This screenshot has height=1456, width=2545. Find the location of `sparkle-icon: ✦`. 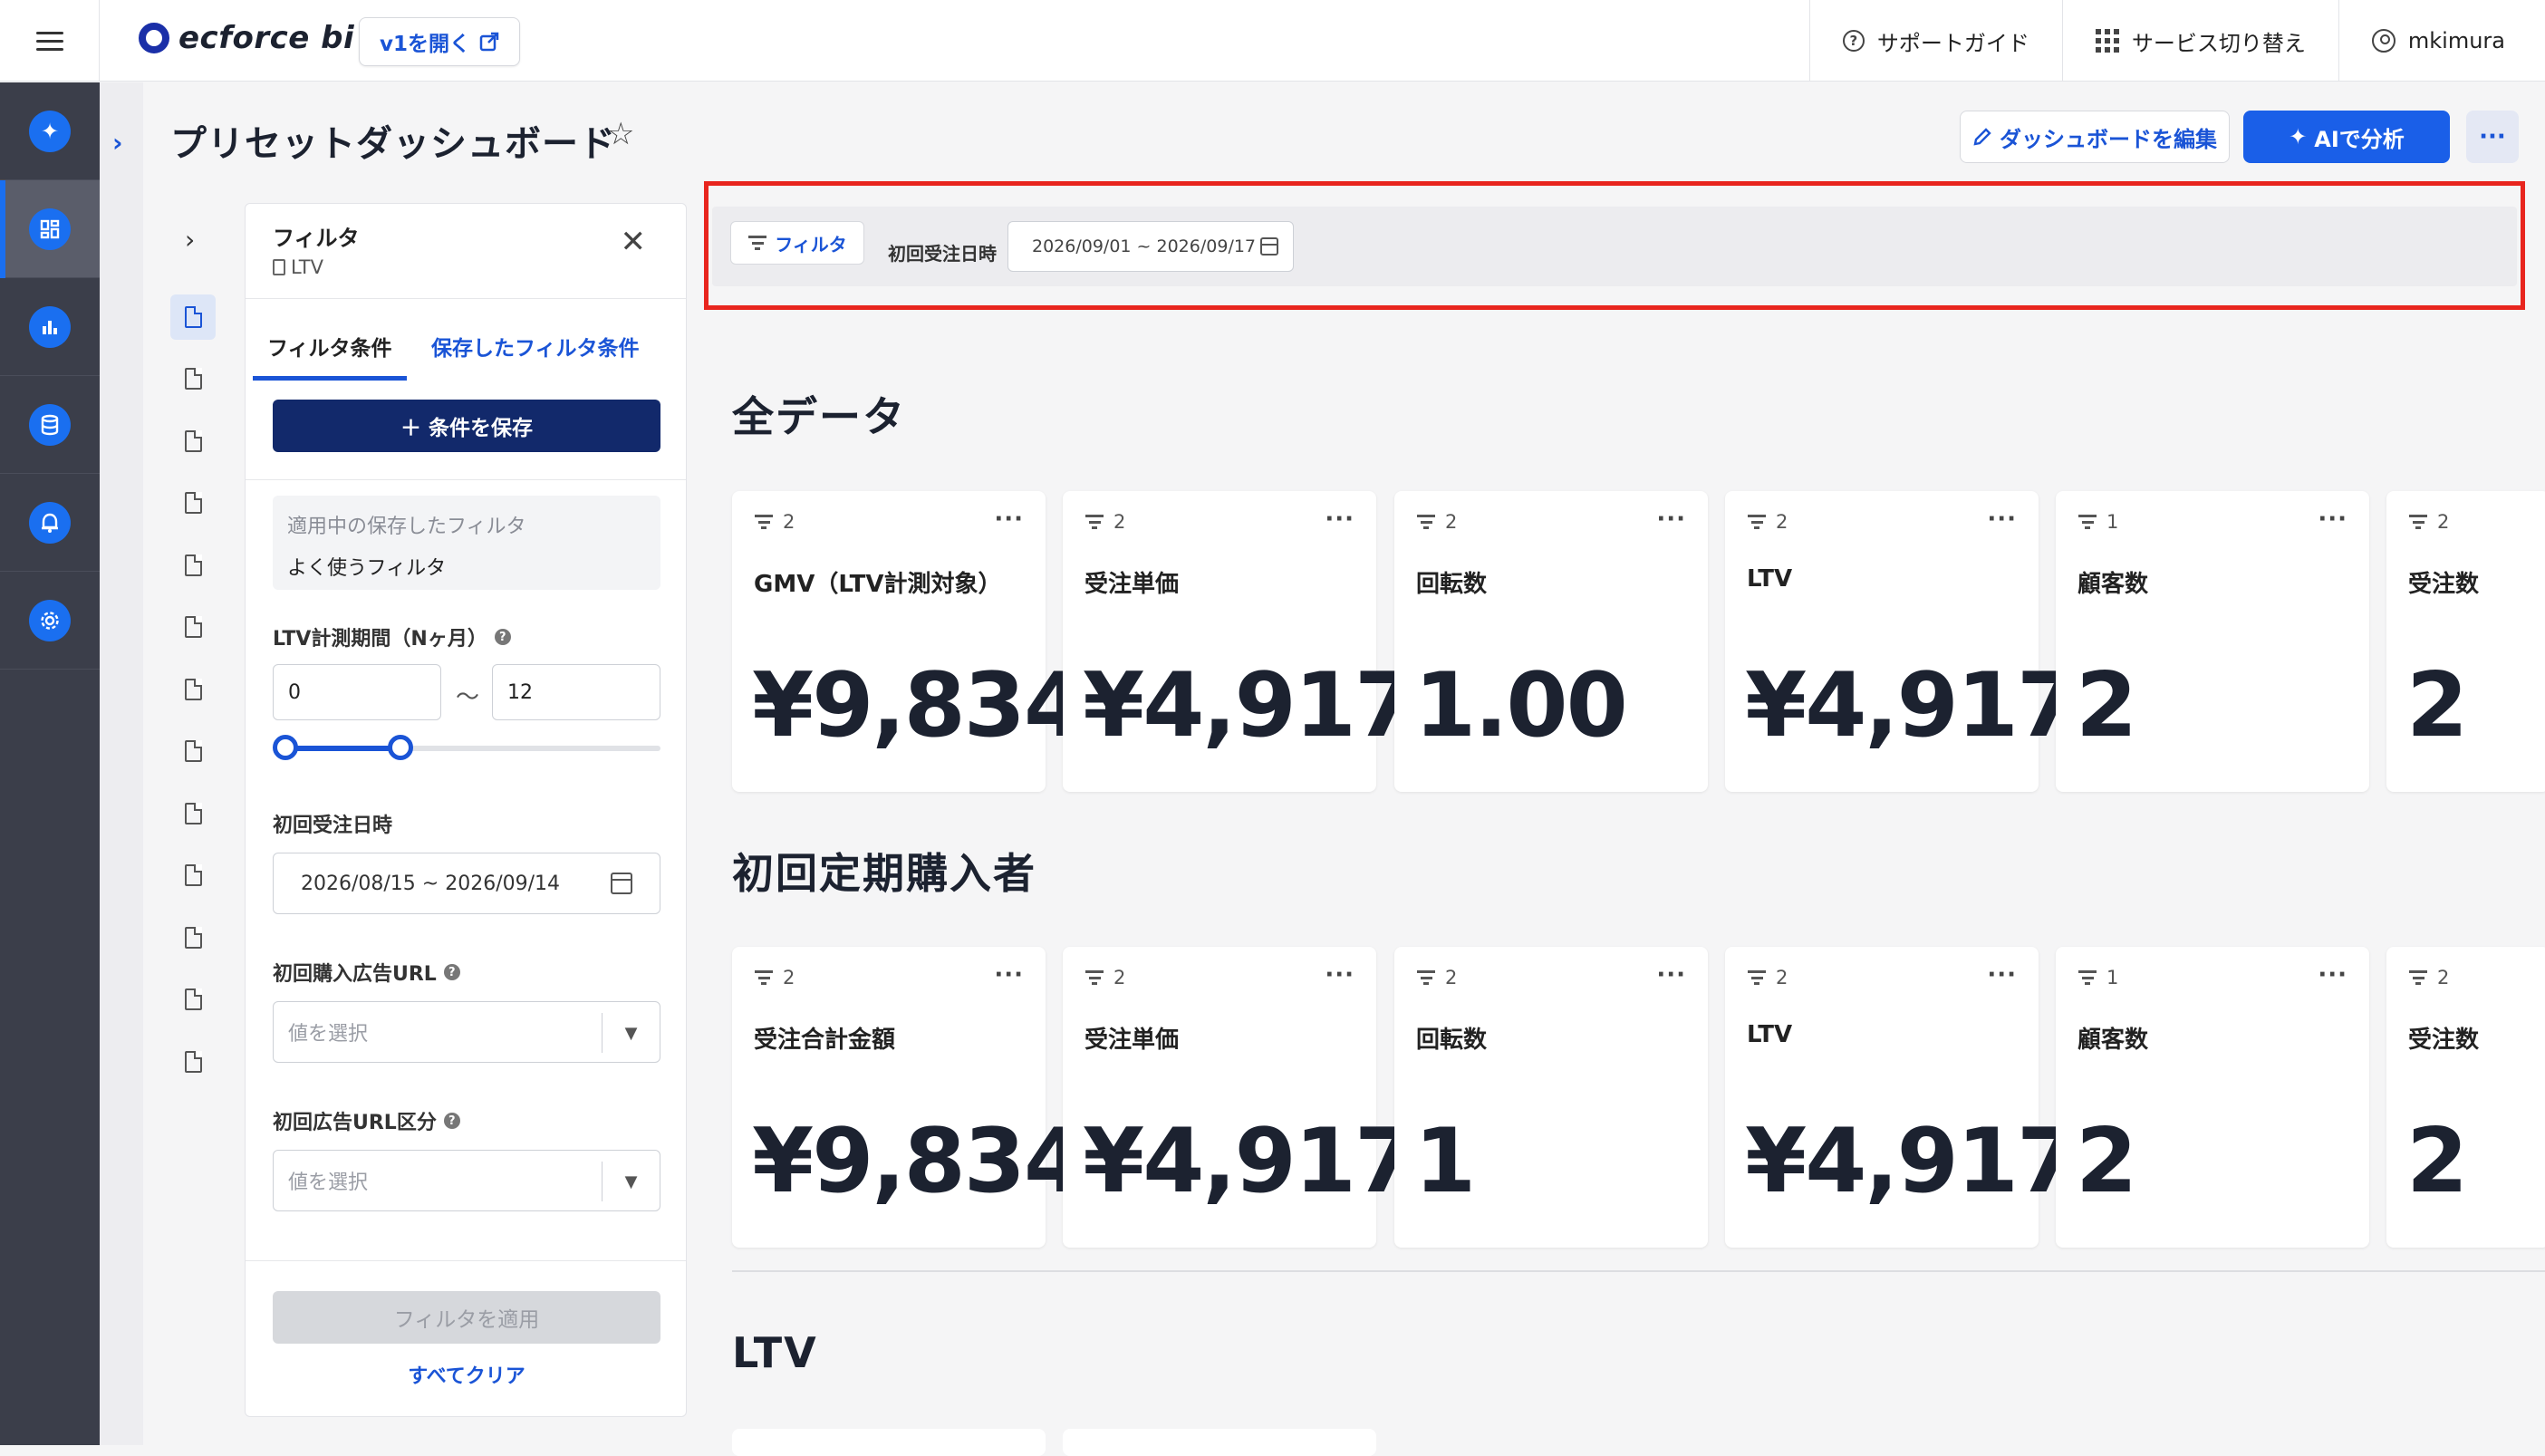

sparkle-icon: ✦ is located at coordinates (2298, 136).